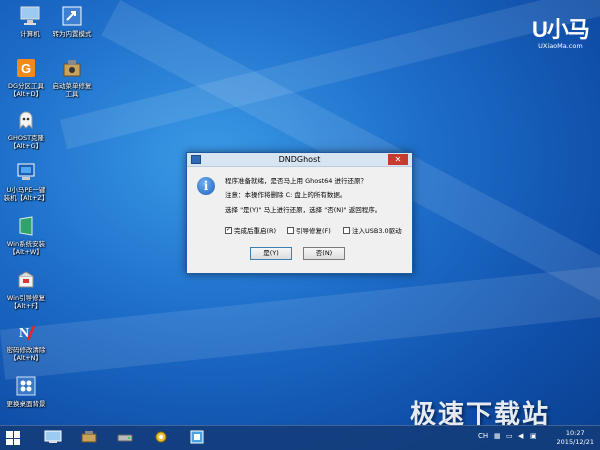 The height and width of the screenshot is (450, 600). I want to click on checkbox-label: 注入USB3.0驱动, so click(377, 231).